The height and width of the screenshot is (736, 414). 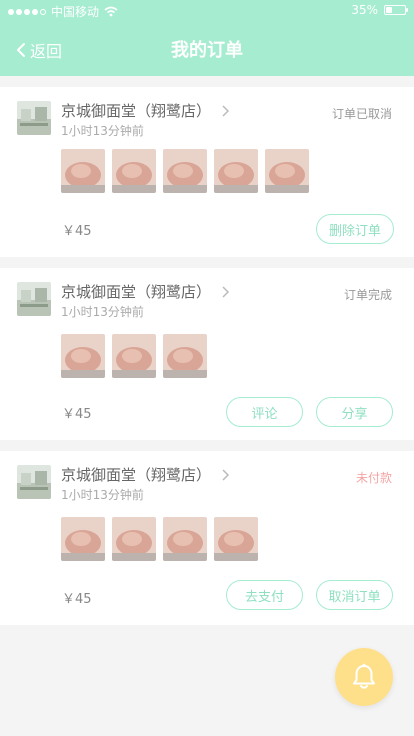 I want to click on carrier-label: 中国移动, so click(x=75, y=12).